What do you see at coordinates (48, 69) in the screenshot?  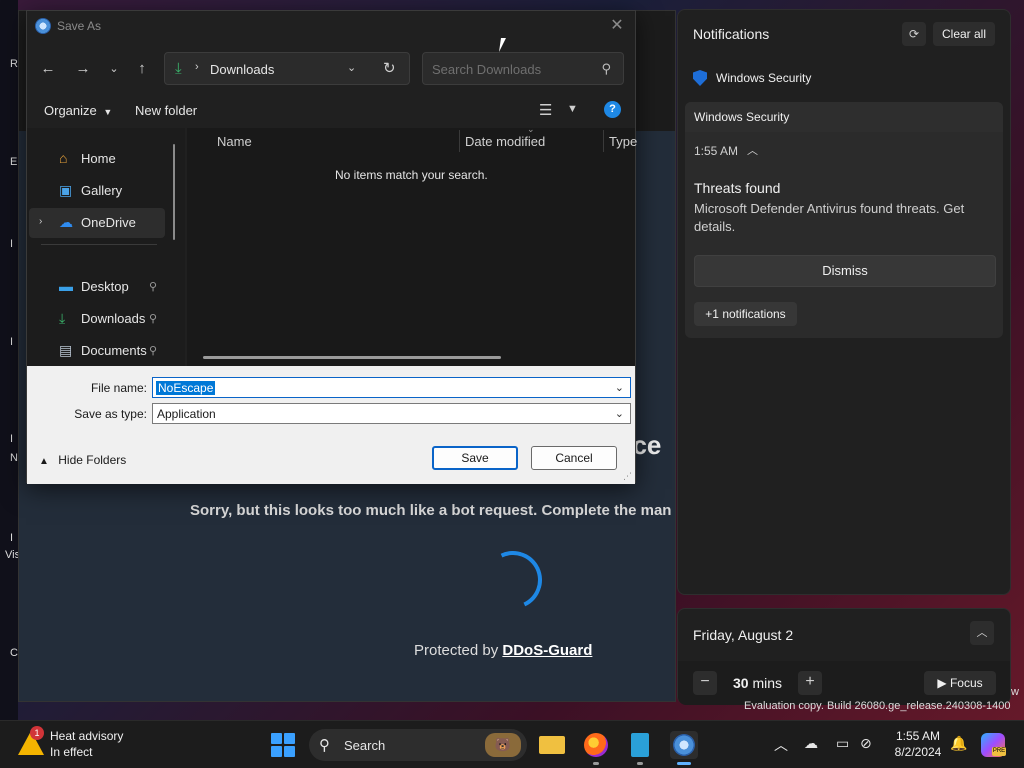 I see `back-arrow-icon: ←` at bounding box center [48, 69].